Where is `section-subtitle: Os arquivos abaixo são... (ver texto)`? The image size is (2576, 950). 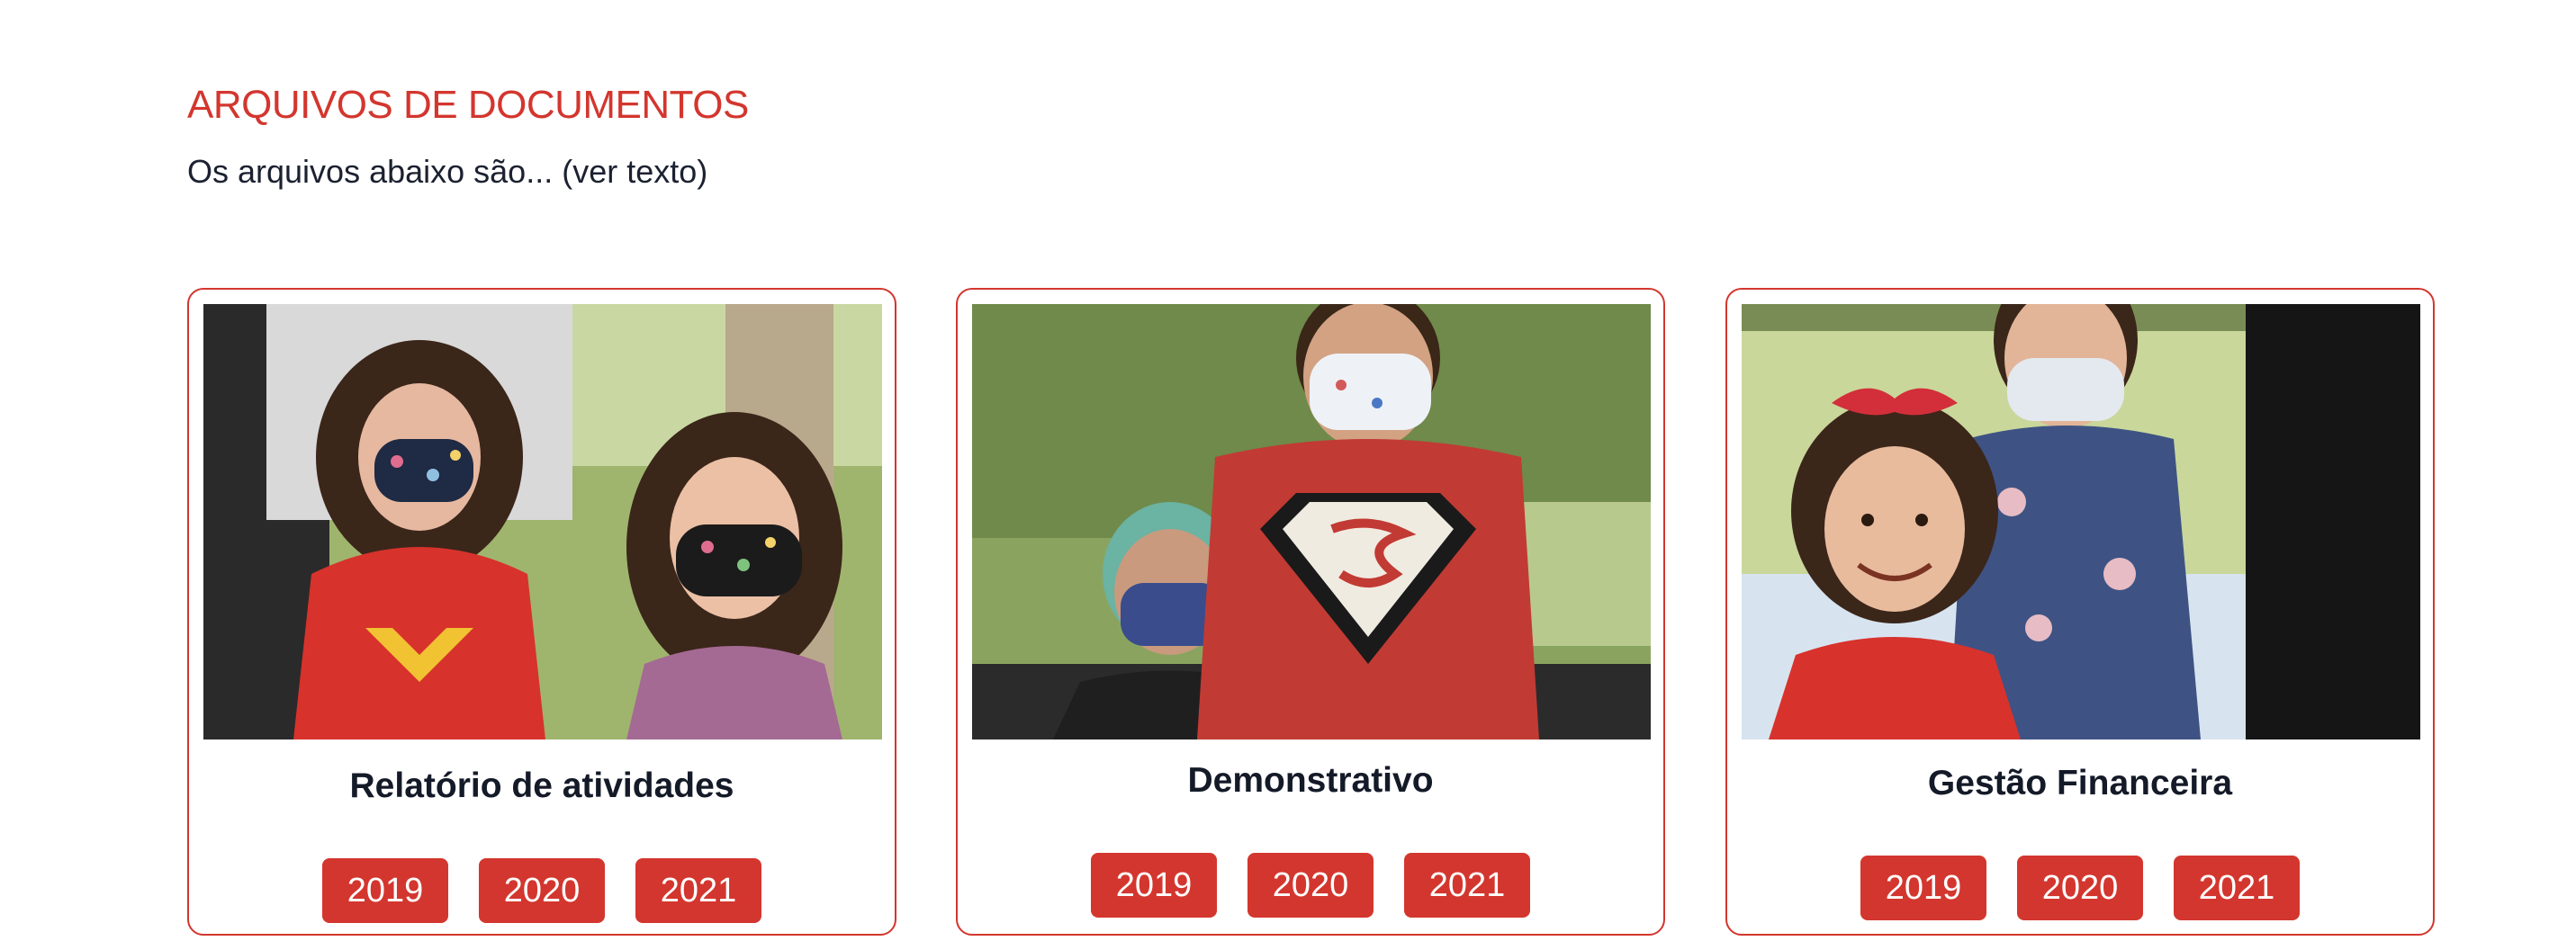 section-subtitle: Os arquivos abaixo são... (ver texto) is located at coordinates (447, 171).